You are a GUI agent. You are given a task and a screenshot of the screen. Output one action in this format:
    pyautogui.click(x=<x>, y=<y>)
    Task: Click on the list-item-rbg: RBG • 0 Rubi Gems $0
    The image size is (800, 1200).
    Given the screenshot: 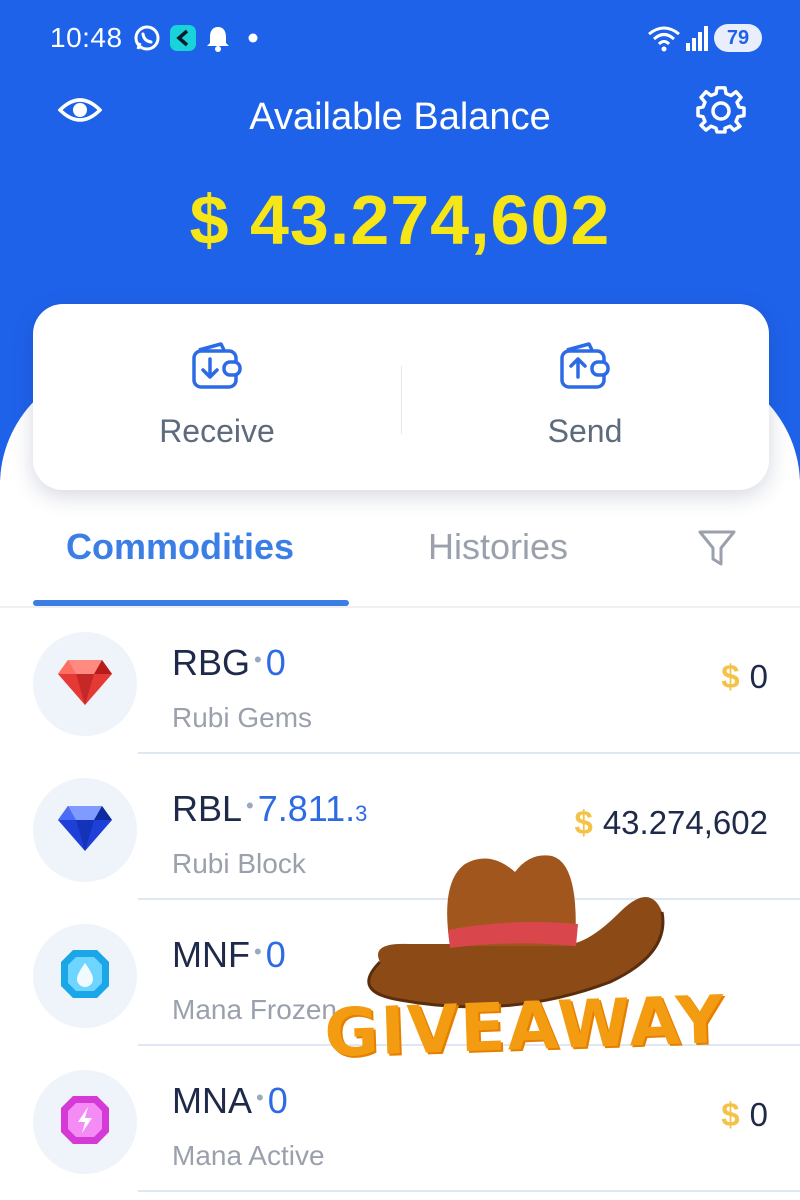 What is the action you would take?
    pyautogui.click(x=400, y=681)
    